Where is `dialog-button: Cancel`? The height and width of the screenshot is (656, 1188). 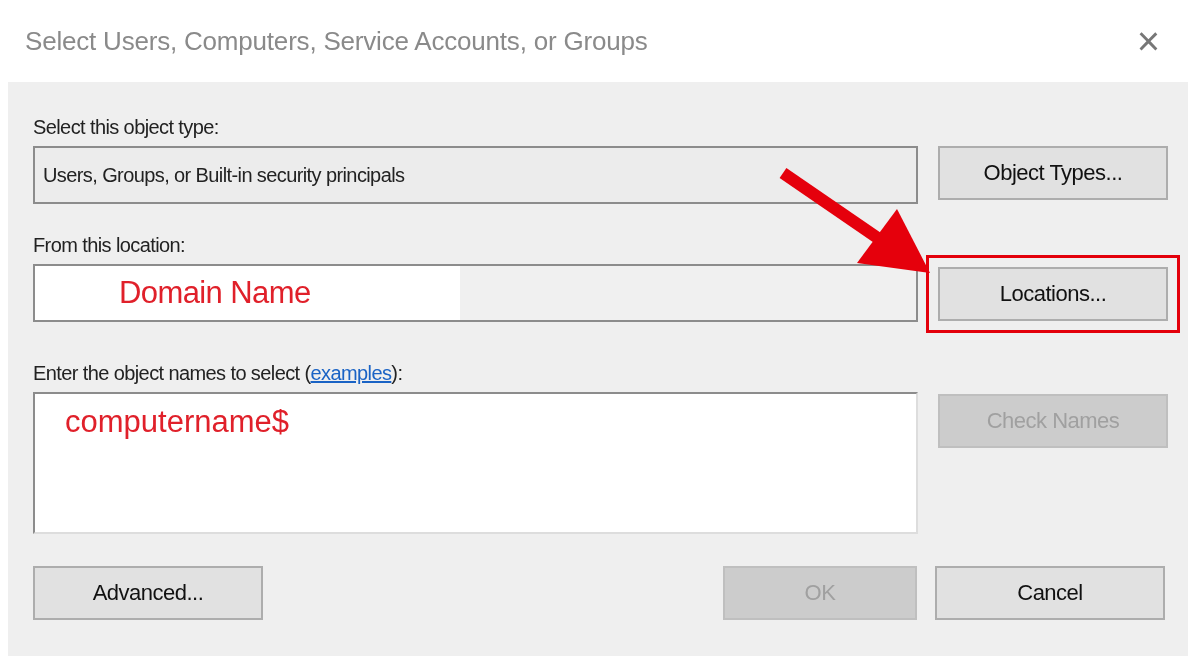 dialog-button: Cancel is located at coordinates (1050, 593).